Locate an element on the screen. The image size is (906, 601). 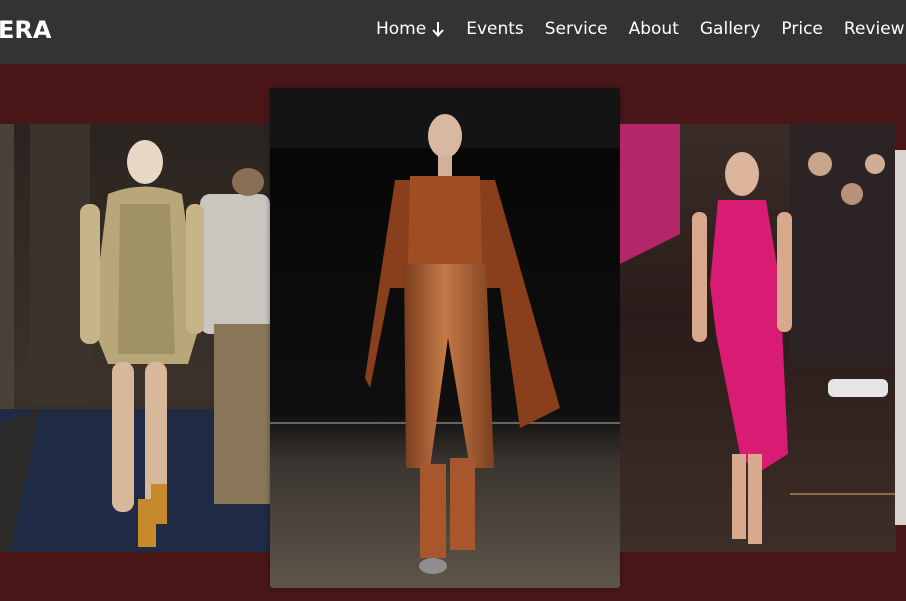
nav-item-service: Service is located at coordinates (576, 29).